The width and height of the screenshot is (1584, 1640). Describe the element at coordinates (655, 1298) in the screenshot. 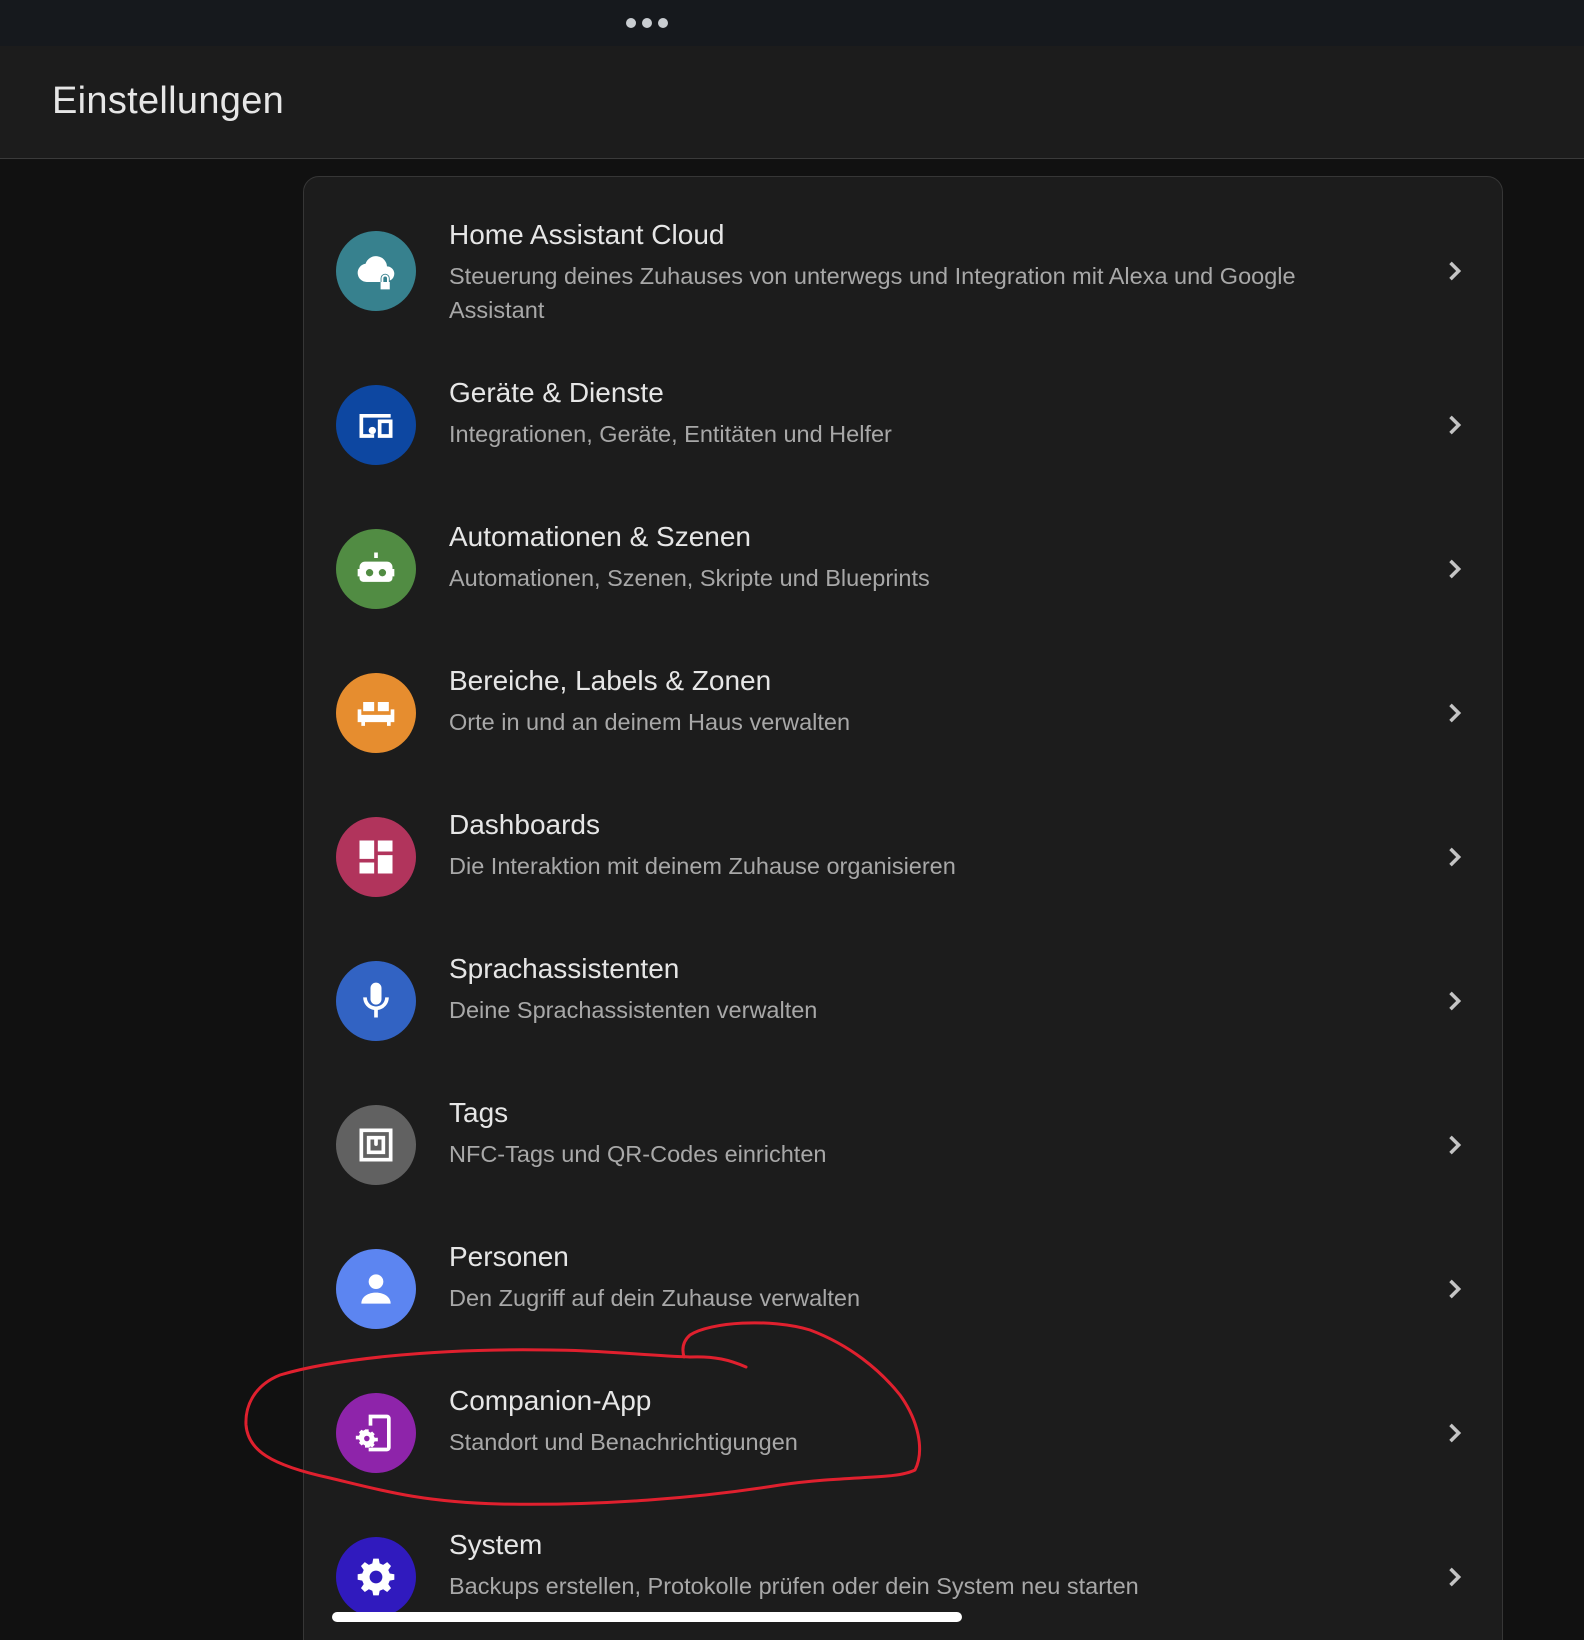

I see `item-subtitle: Den Zugriff auf dein Zuhause verwalten` at that location.